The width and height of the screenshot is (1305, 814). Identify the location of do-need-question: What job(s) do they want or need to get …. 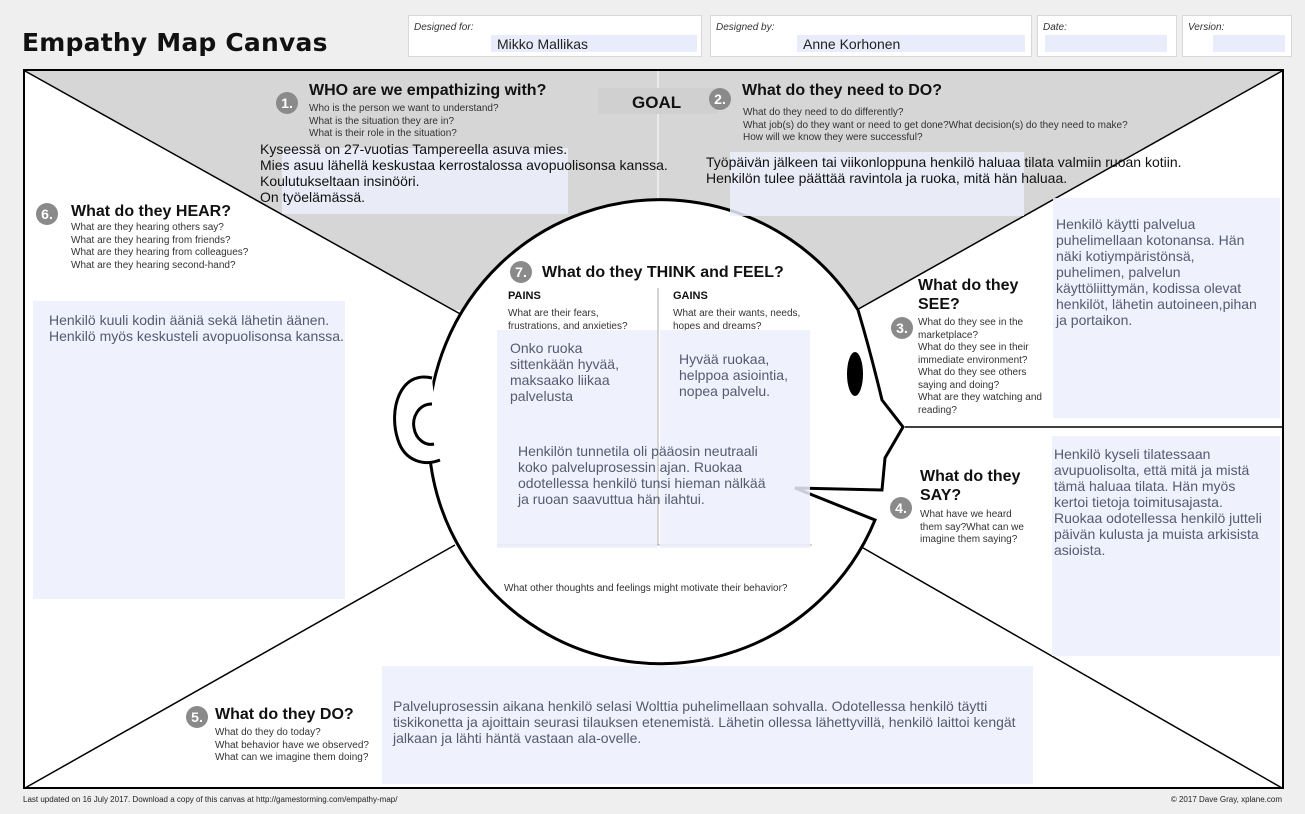
(935, 125).